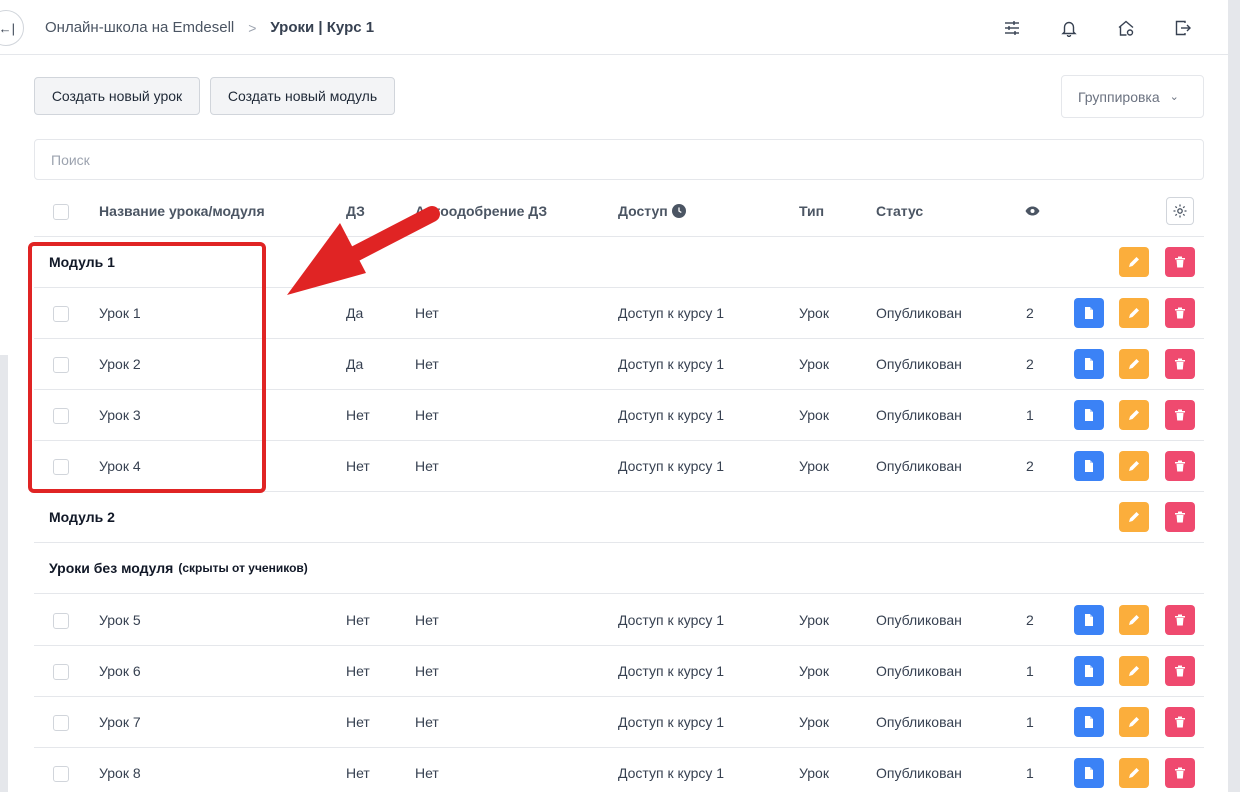  I want to click on lesson-name: Урок 6, so click(120, 671).